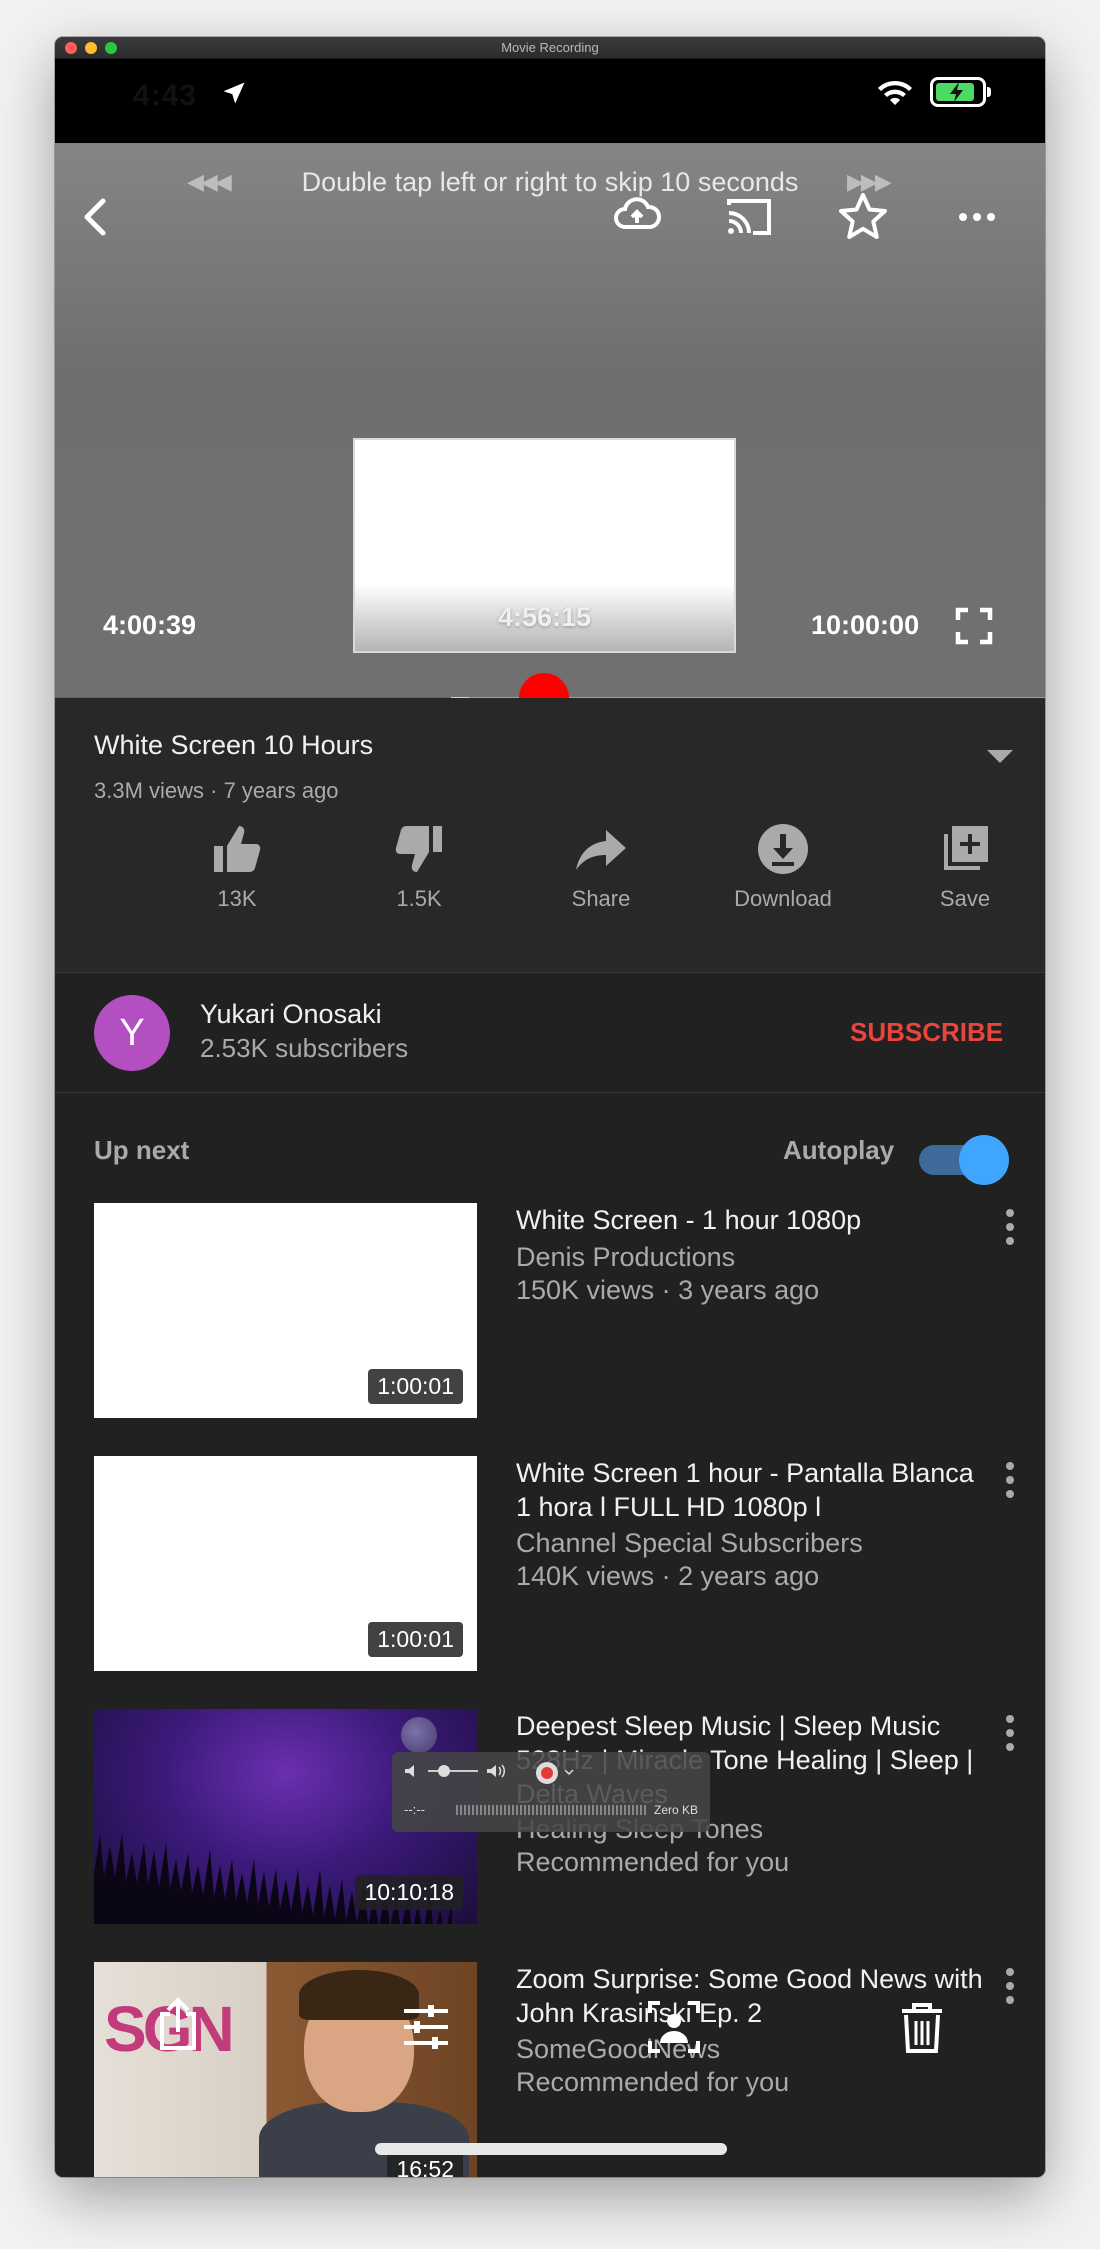 The width and height of the screenshot is (1100, 2249). What do you see at coordinates (237, 898) in the screenshot?
I see `like-count: 13K` at bounding box center [237, 898].